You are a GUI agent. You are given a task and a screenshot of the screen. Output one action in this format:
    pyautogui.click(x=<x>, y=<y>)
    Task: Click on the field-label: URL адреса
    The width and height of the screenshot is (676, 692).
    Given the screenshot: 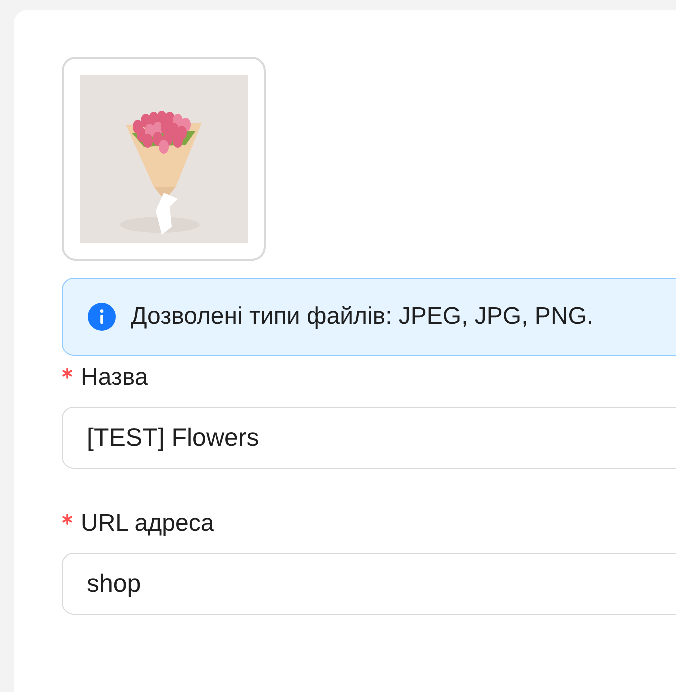 What is the action you would take?
    pyautogui.click(x=147, y=524)
    